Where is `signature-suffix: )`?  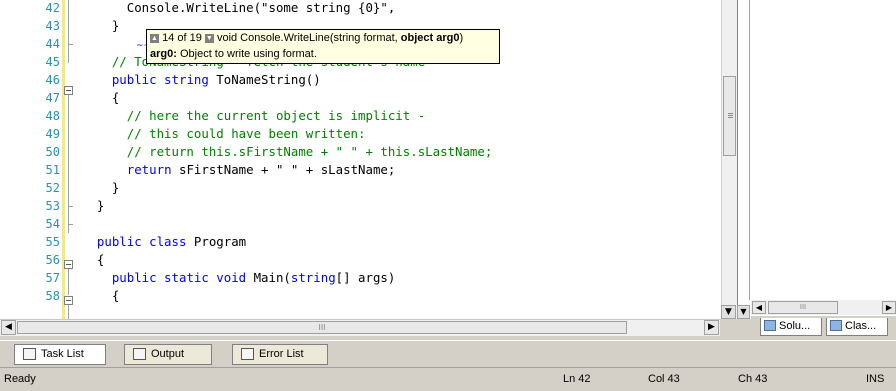
signature-suffix: ) is located at coordinates (461, 38).